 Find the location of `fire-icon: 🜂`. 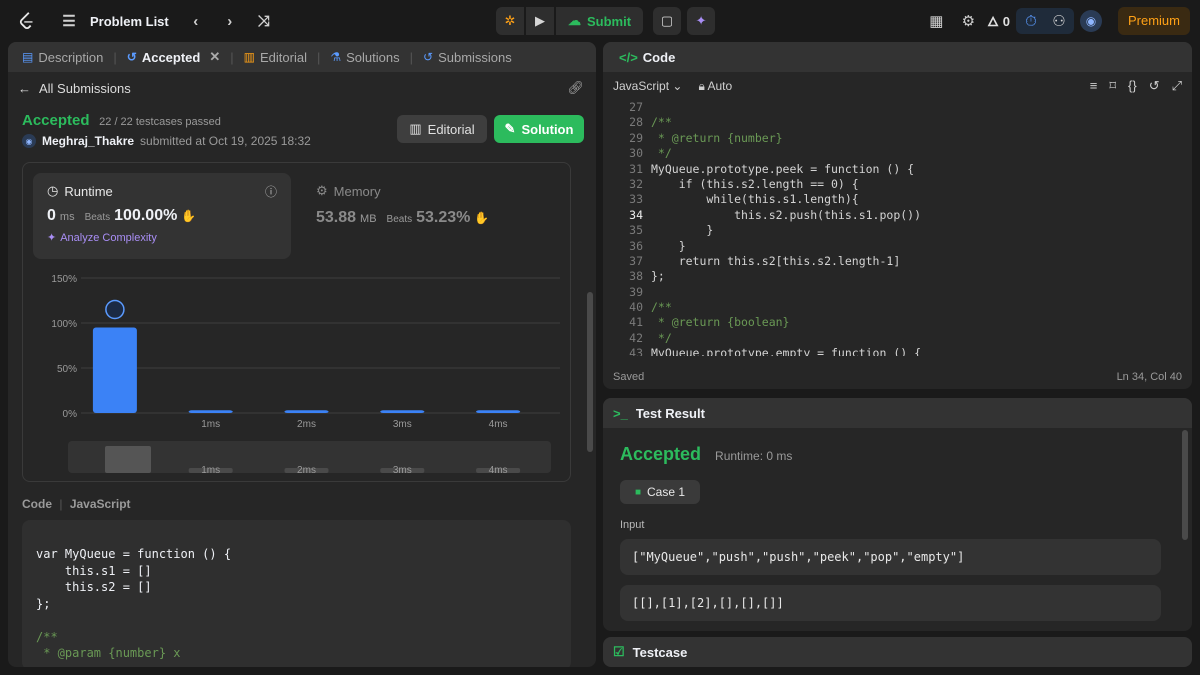

fire-icon: 🜂 is located at coordinates (993, 21).